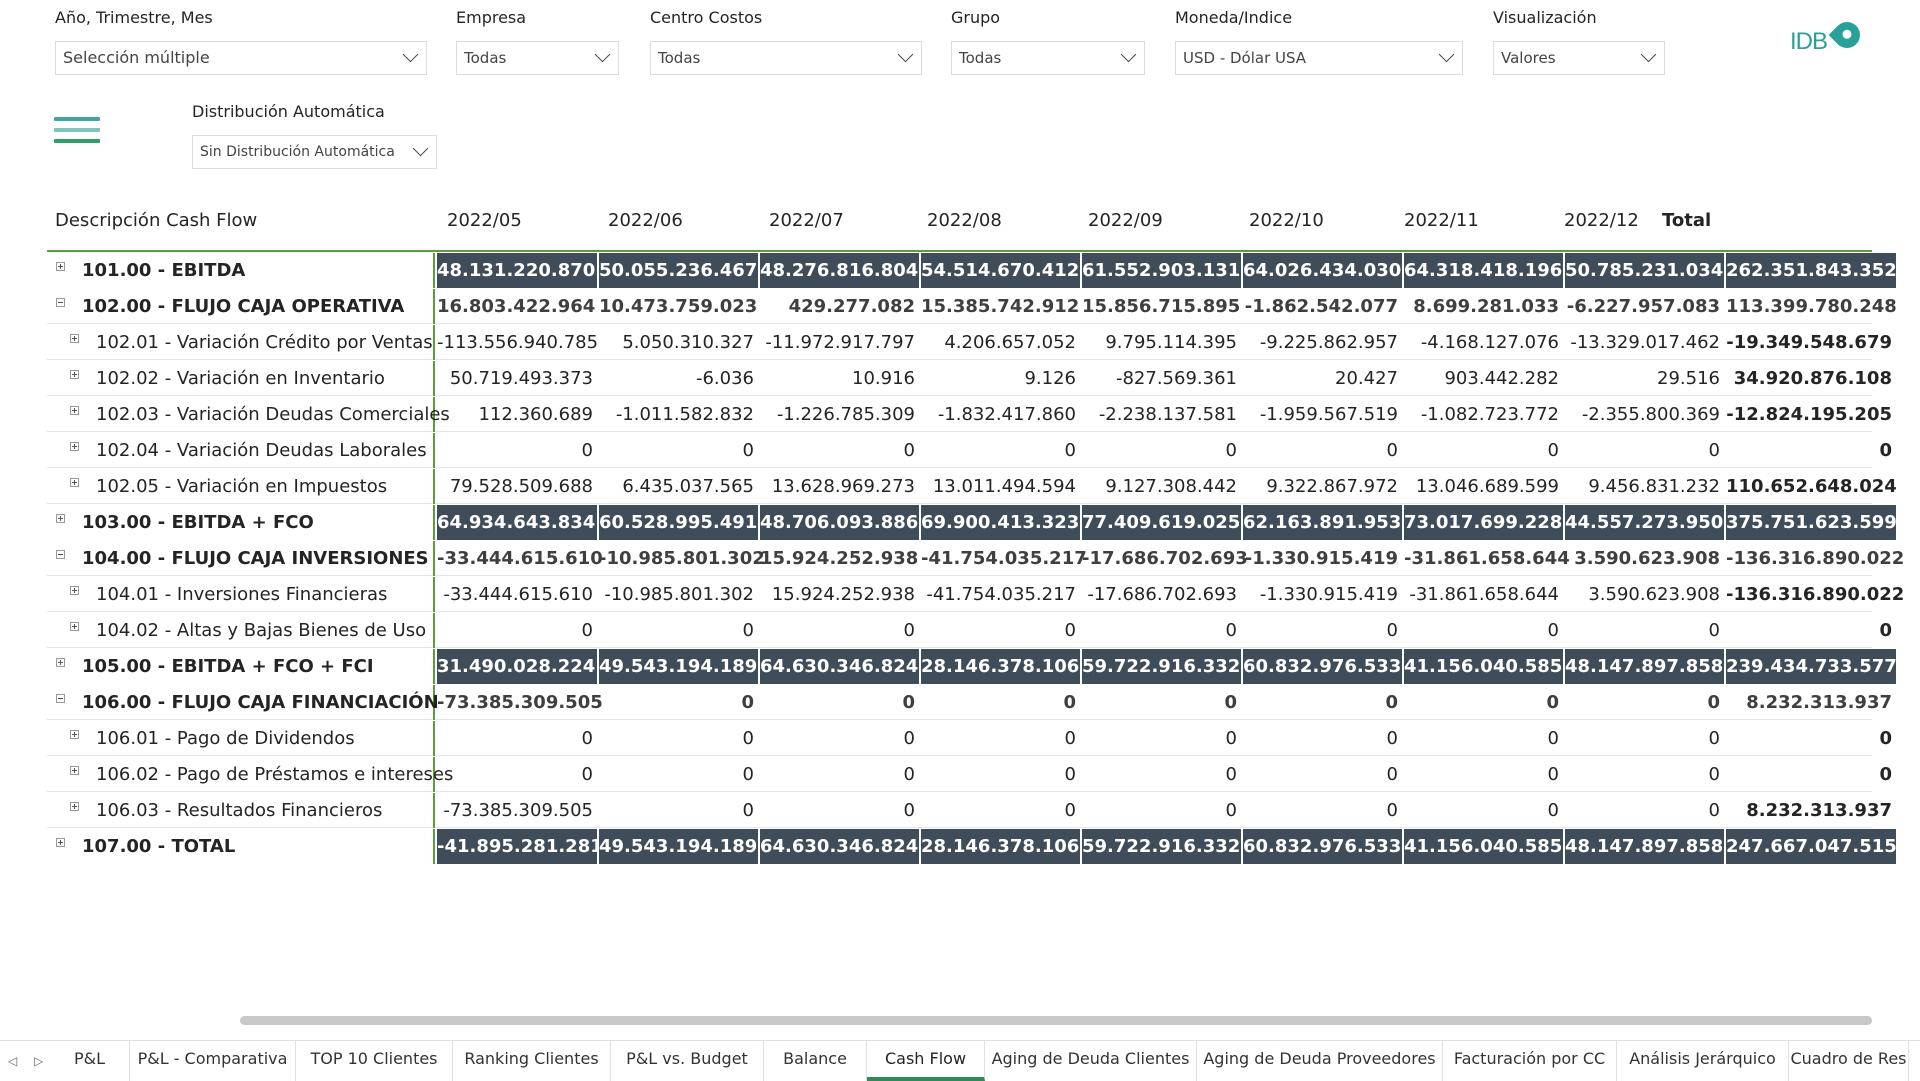 The image size is (1920, 1081). Describe the element at coordinates (1847, 35) in the screenshot. I see `logo-drop-icon` at that location.